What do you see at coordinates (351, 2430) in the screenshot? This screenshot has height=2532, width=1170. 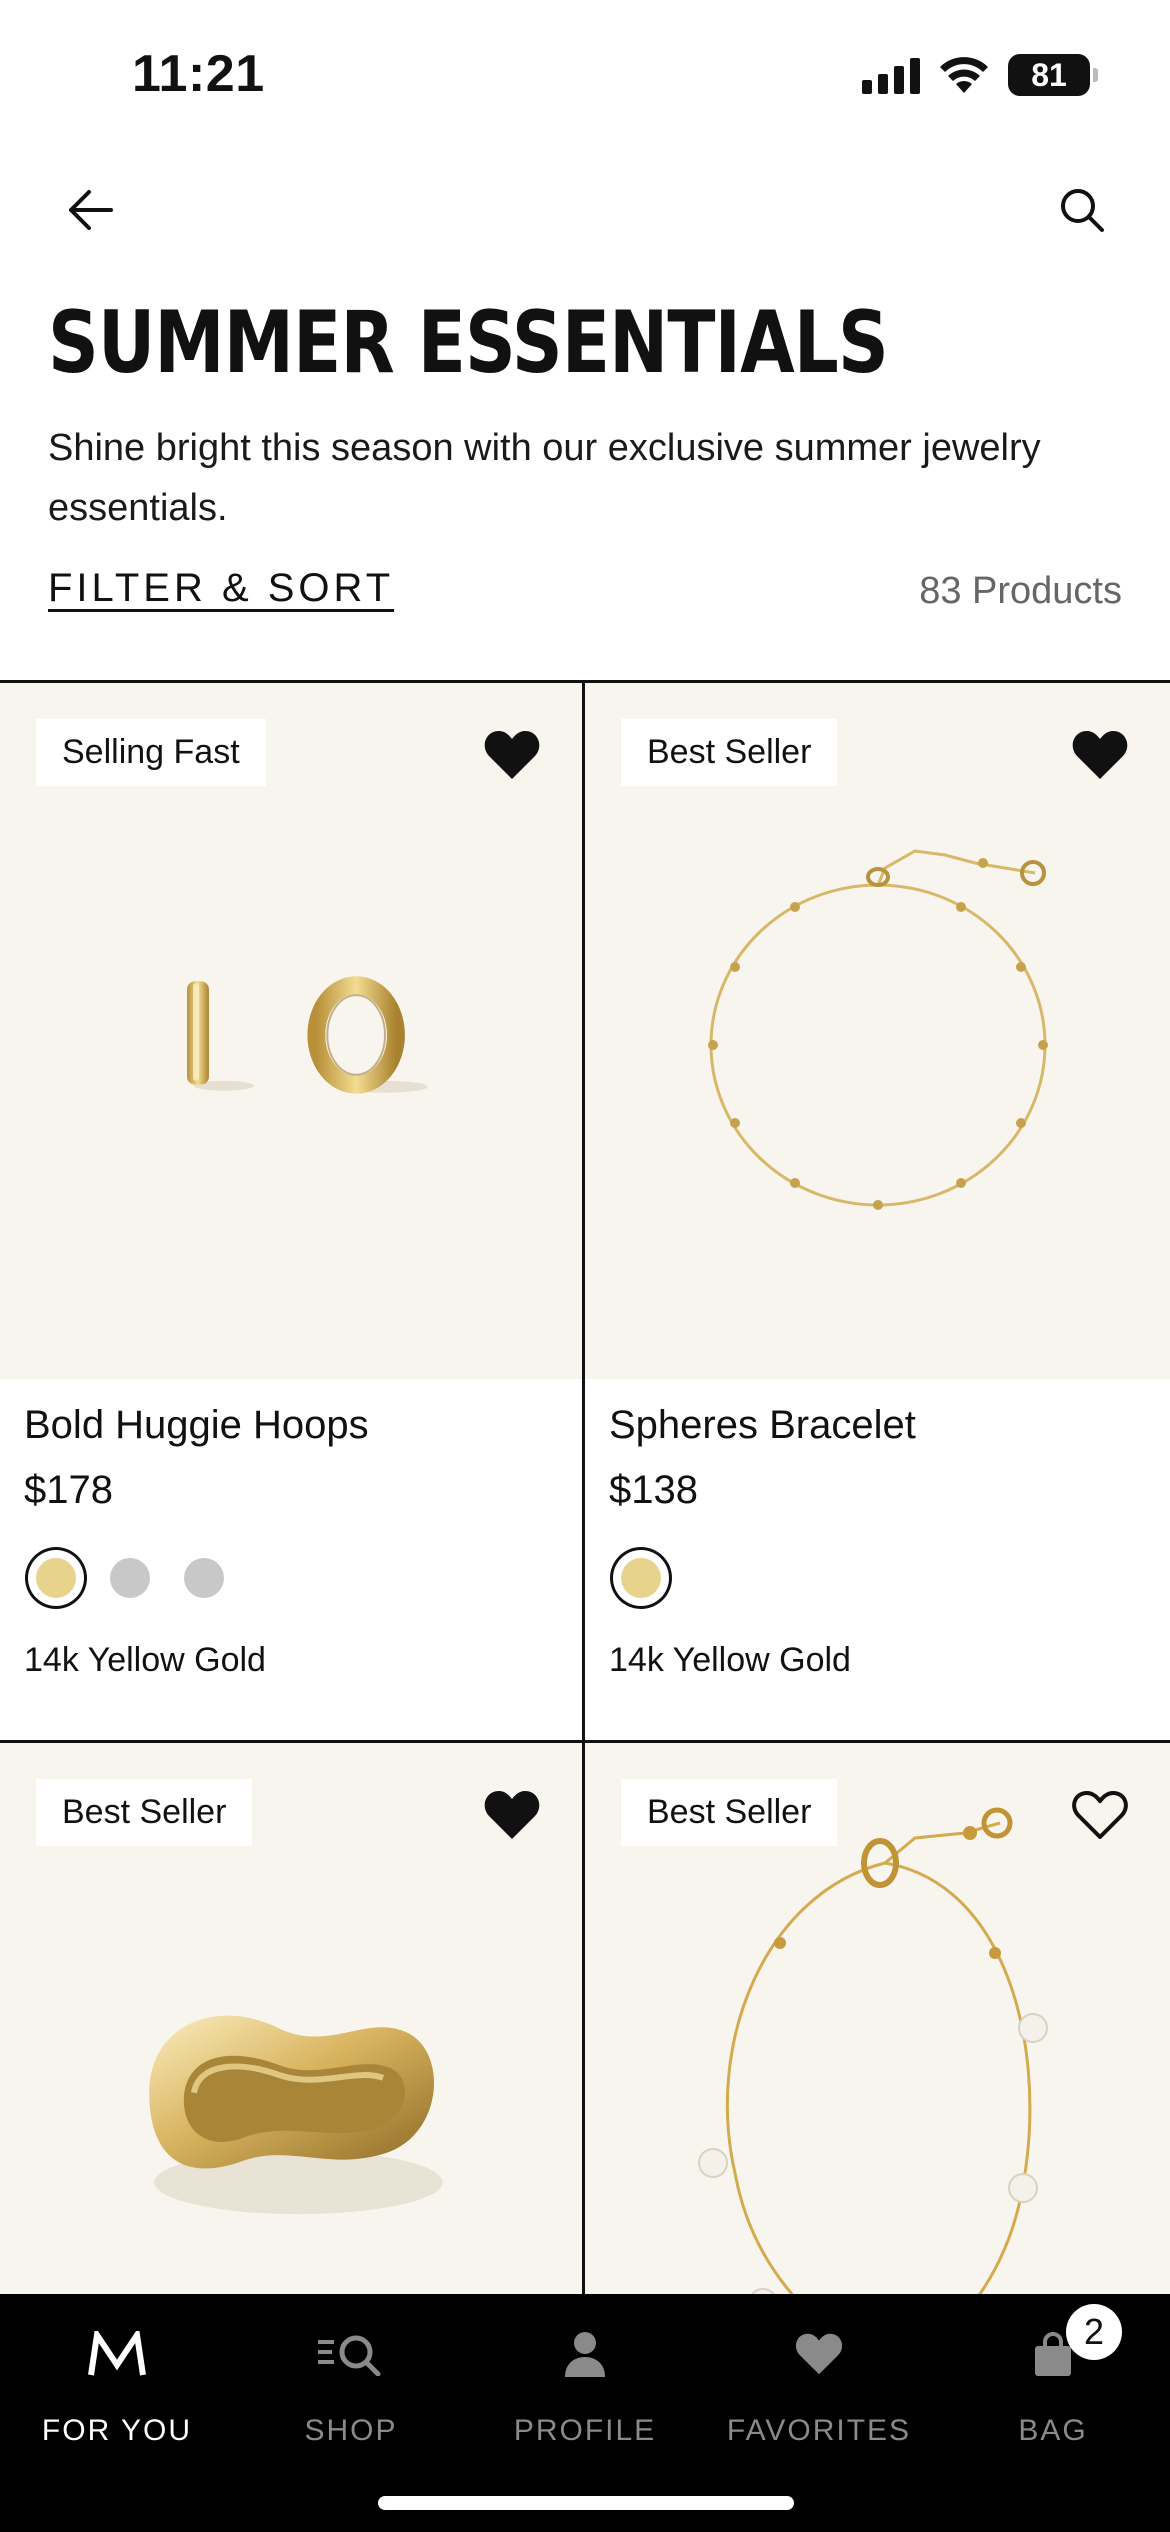 I see `tab-label: SHOP` at bounding box center [351, 2430].